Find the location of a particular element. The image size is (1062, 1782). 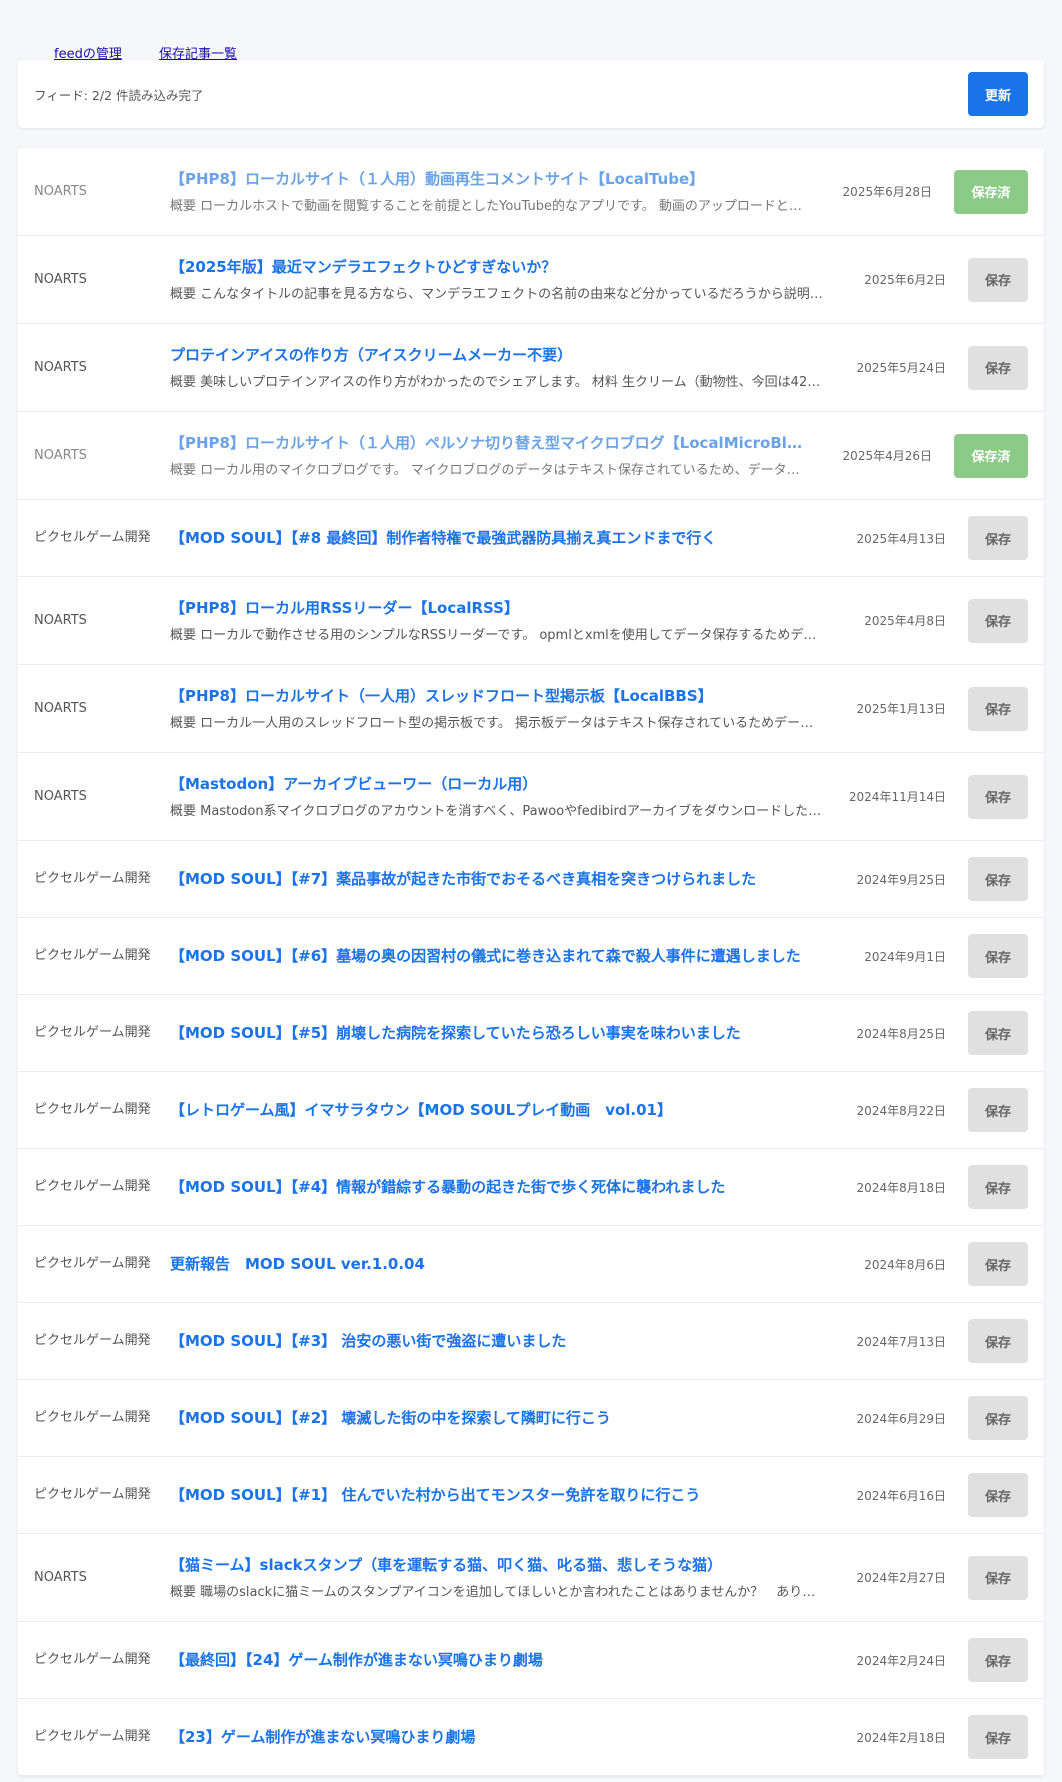

article-title-link: 【MOD SOUL】【#8 最終回】制作者特権で最強武器防具揃え真エンドまで行く is located at coordinates (498, 538).